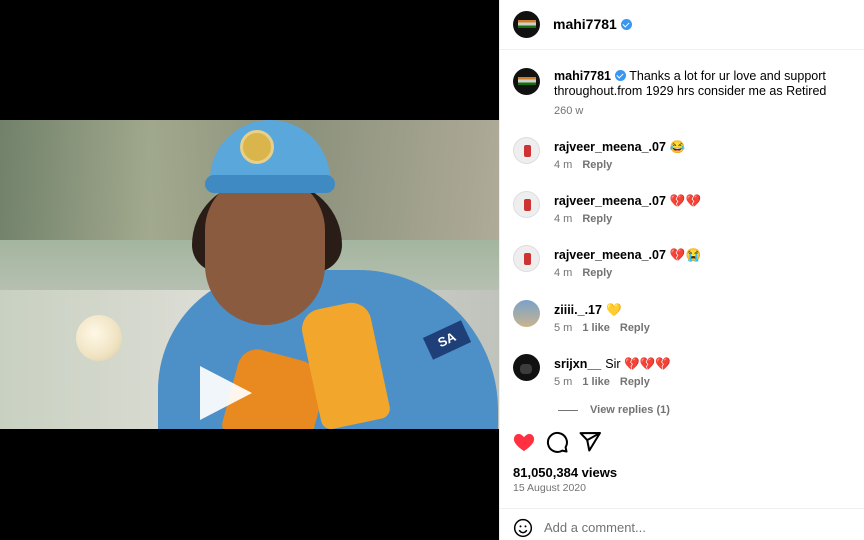  I want to click on post-actions, so click(682, 442).